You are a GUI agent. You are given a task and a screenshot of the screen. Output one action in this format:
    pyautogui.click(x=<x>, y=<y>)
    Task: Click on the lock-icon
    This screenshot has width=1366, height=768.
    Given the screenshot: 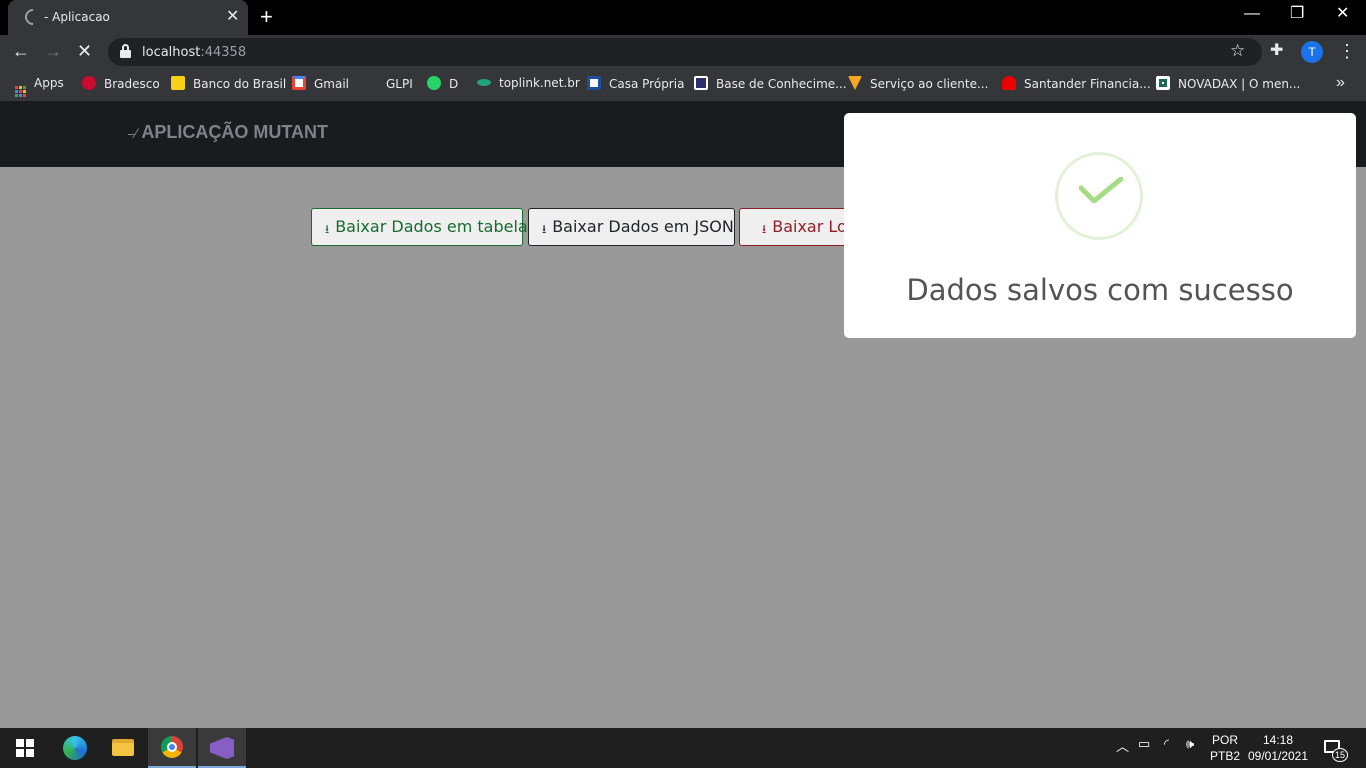 What is the action you would take?
    pyautogui.click(x=125, y=51)
    